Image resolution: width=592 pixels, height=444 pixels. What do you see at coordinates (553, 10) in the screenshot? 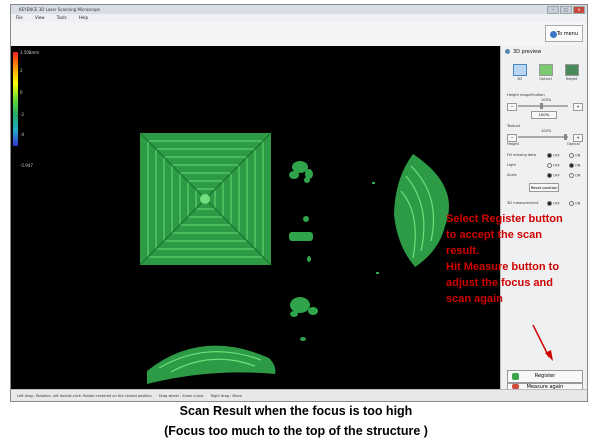
I see `minimize-button: –` at bounding box center [553, 10].